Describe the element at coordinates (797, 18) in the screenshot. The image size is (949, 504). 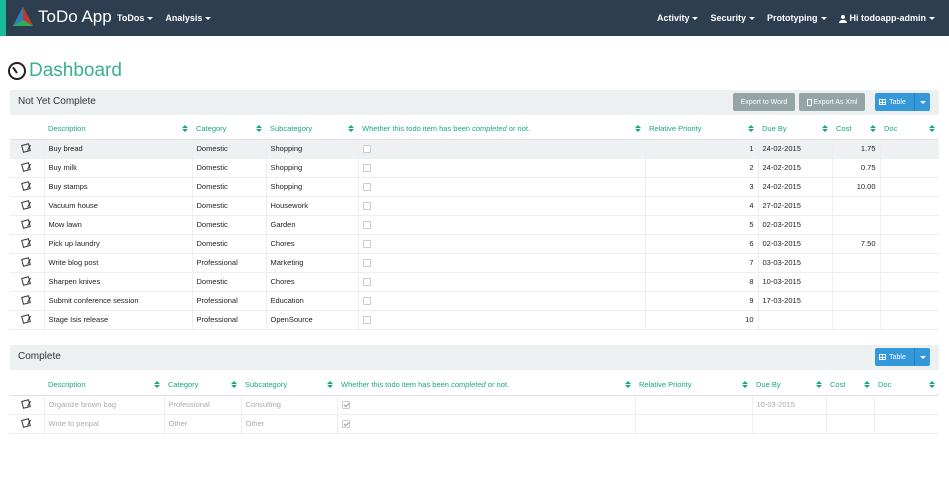
I see `menu-prototyping: Prototyping` at that location.